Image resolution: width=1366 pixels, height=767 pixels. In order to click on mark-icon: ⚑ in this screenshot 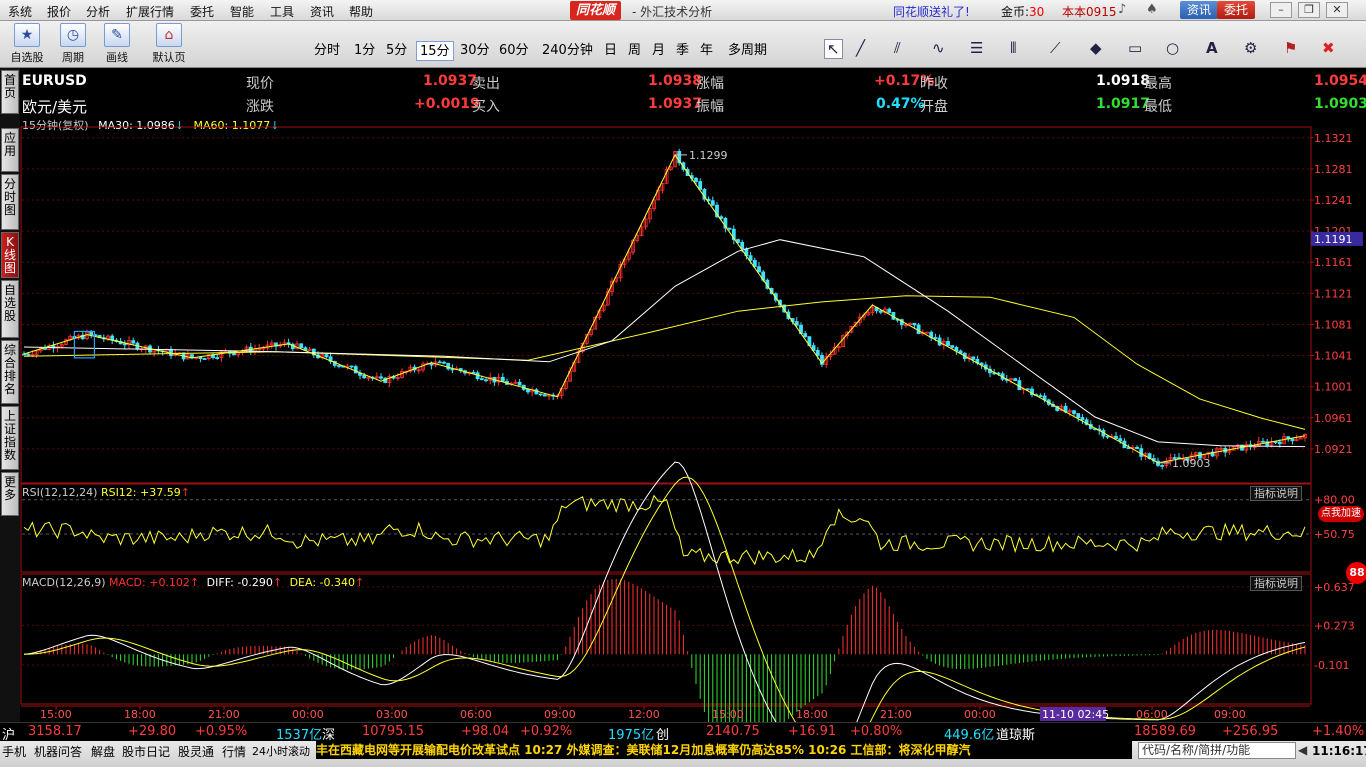, I will do `click(1290, 48)`.